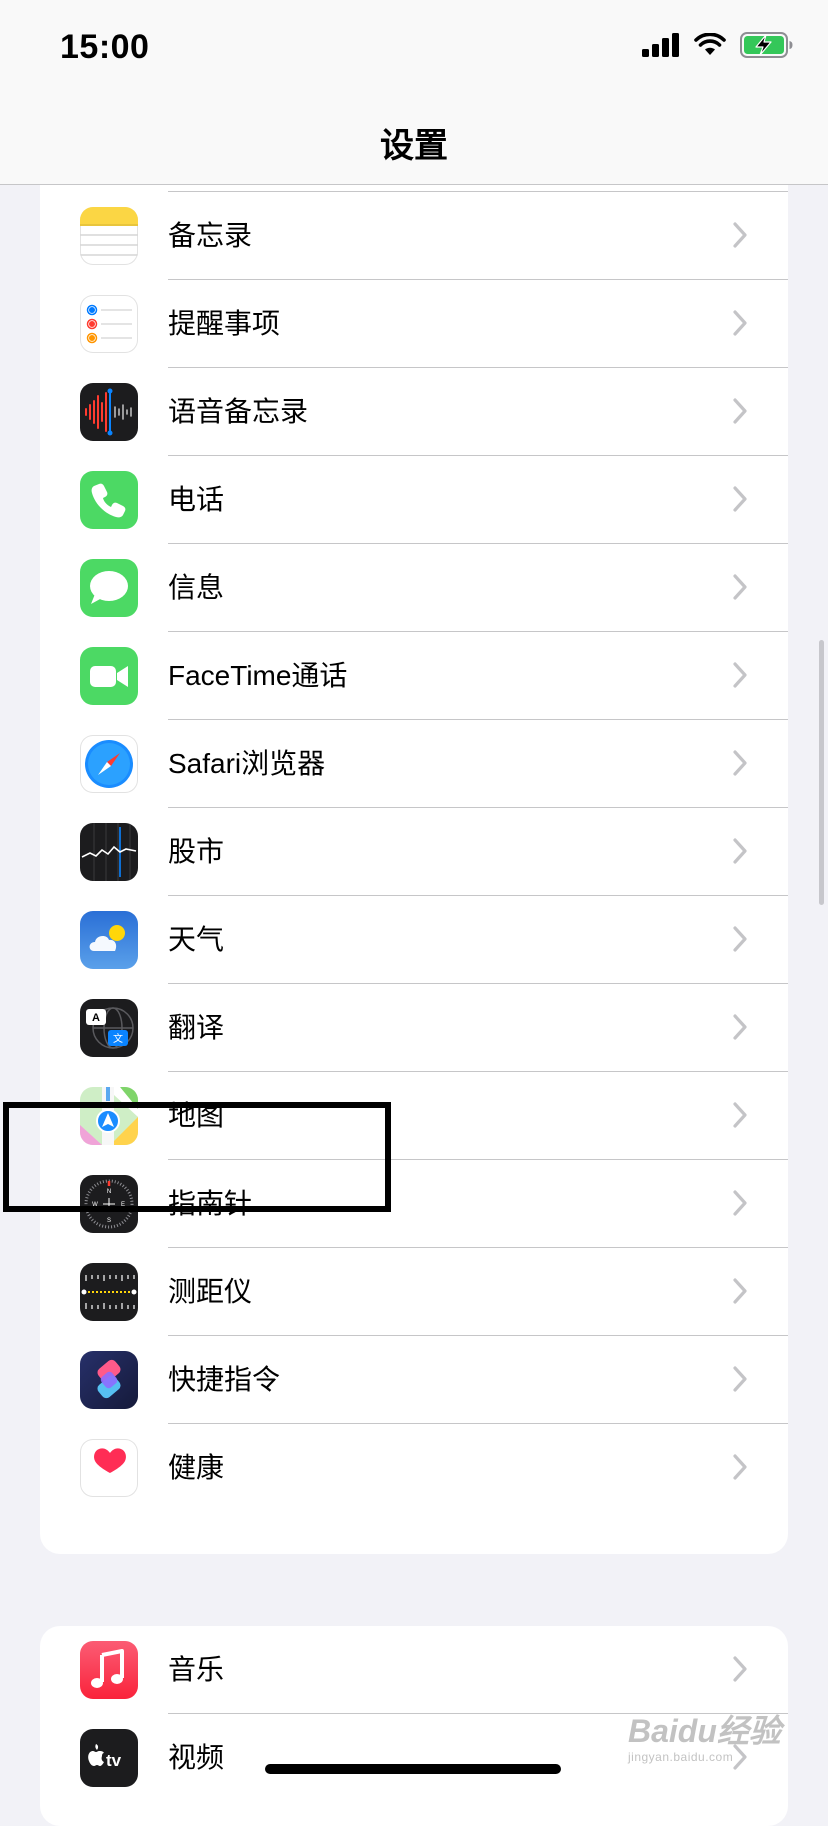 Image resolution: width=828 pixels, height=1826 pixels. Describe the element at coordinates (414, 676) in the screenshot. I see `settings-row-facetime: FaceTime通话` at that location.